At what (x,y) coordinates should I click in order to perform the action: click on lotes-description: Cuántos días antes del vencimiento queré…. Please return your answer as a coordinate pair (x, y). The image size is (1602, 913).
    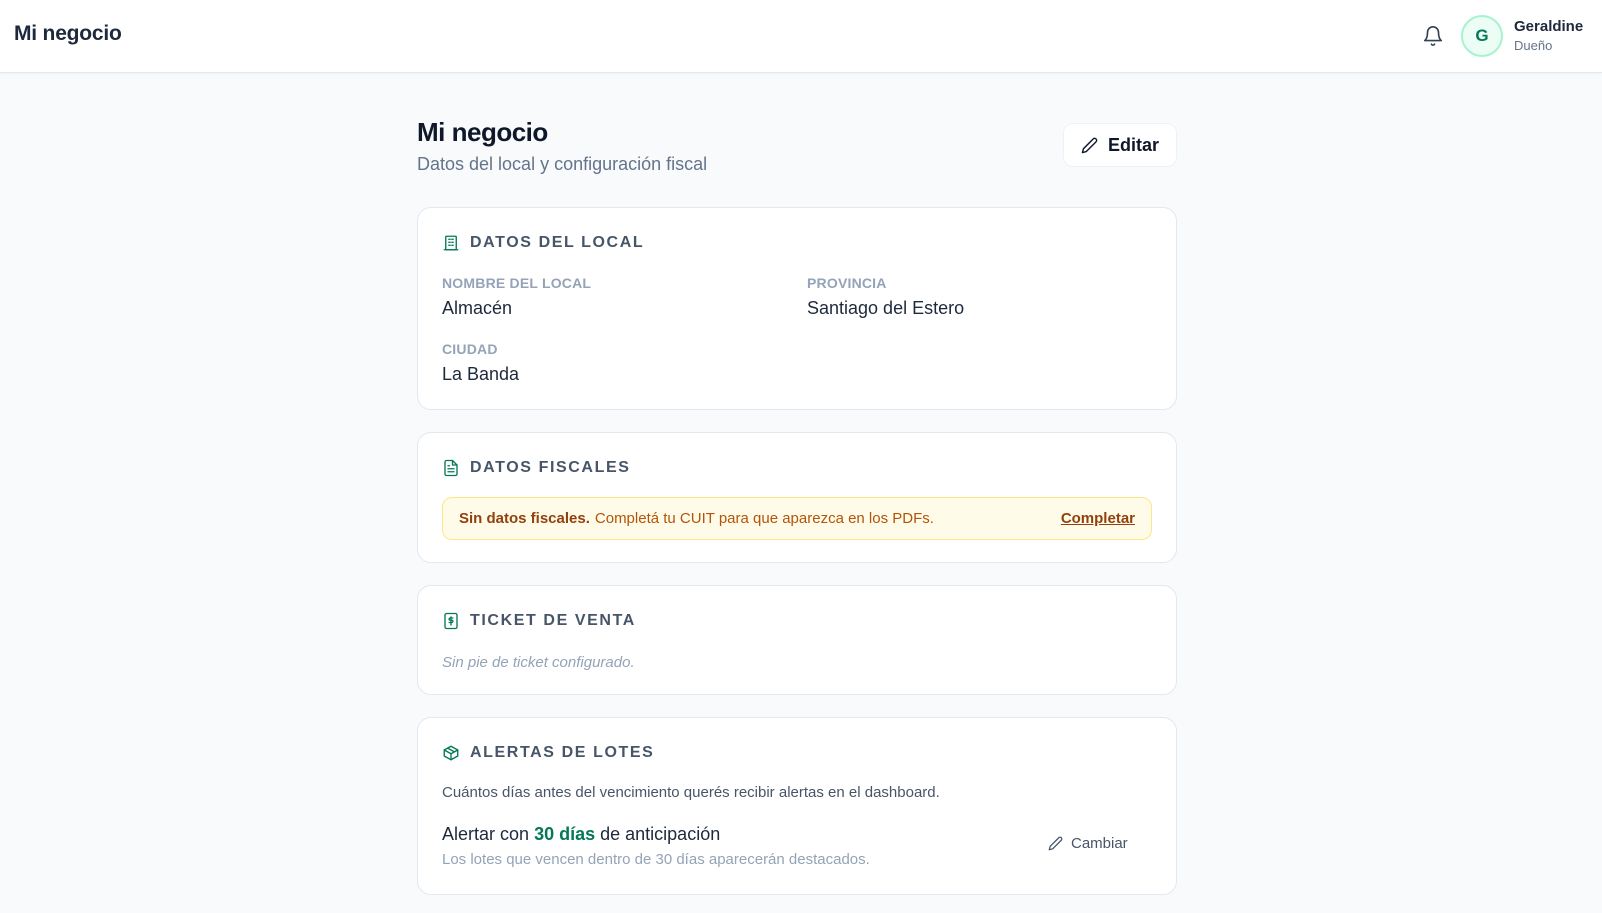
    Looking at the image, I should click on (691, 792).